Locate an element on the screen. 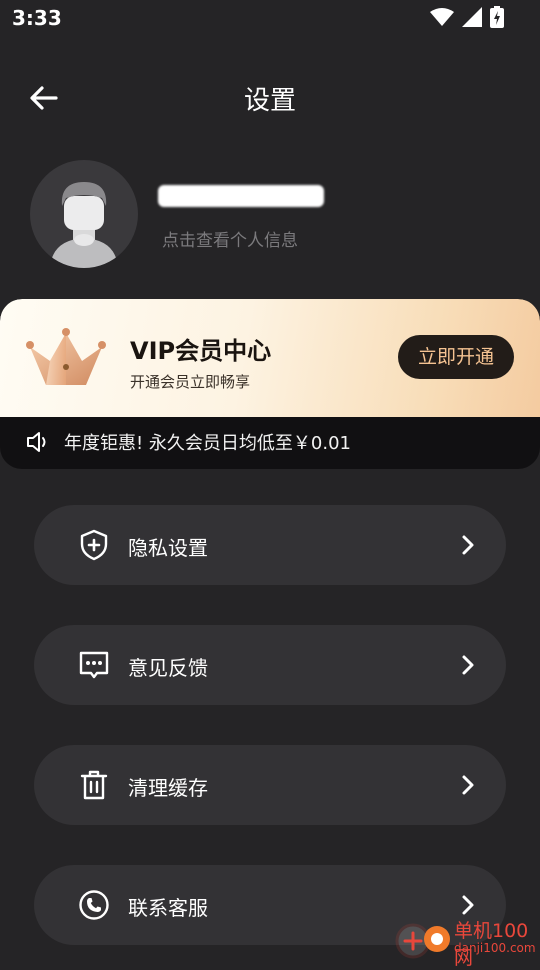  menu-item-feedback: 意见反馈 is located at coordinates (270, 665).